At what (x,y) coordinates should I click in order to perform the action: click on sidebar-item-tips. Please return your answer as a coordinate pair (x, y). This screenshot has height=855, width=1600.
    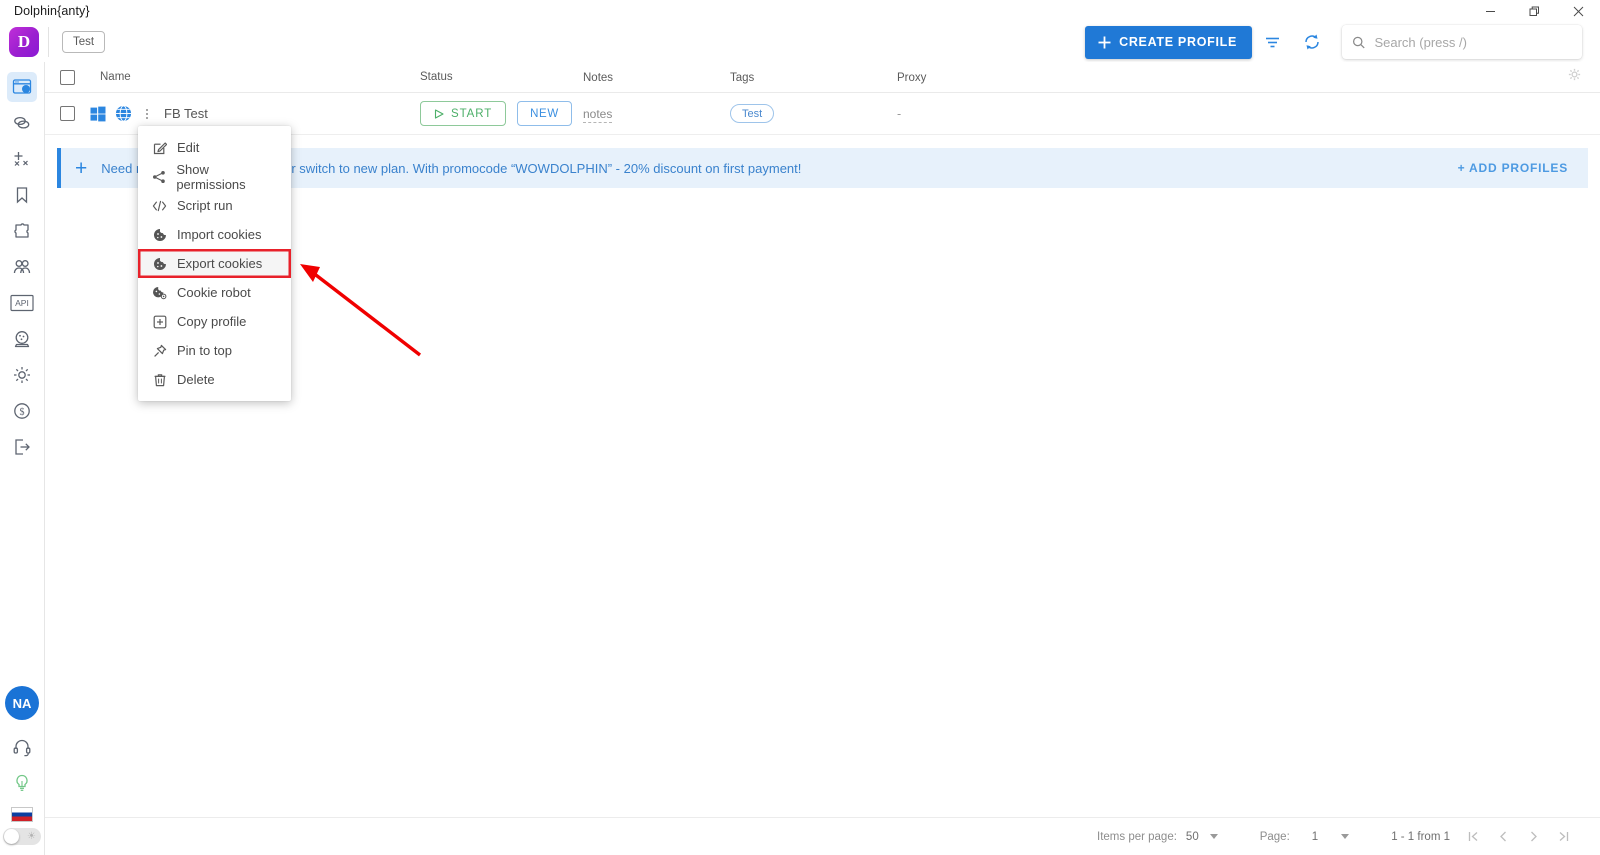
    Looking at the image, I should click on (22, 783).